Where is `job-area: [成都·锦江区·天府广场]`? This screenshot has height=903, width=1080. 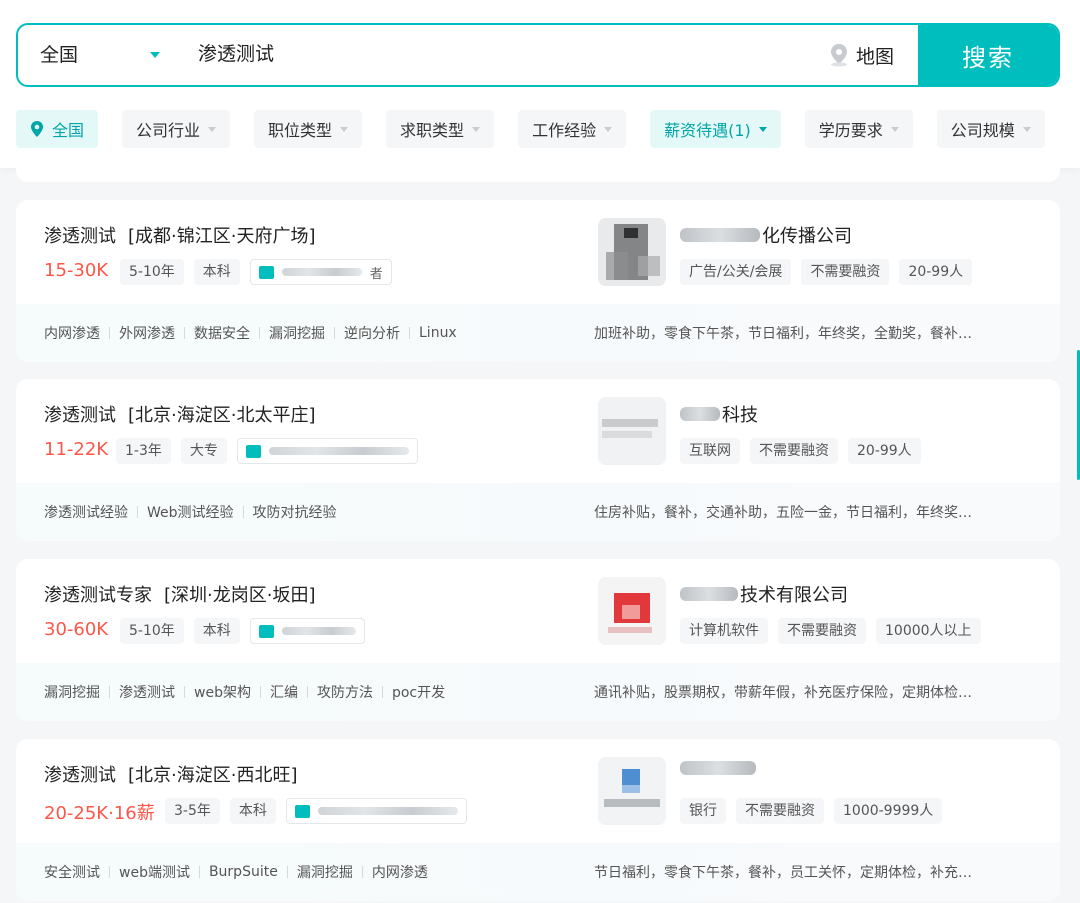
job-area: [成都·锦江区·天府广场] is located at coordinates (222, 236).